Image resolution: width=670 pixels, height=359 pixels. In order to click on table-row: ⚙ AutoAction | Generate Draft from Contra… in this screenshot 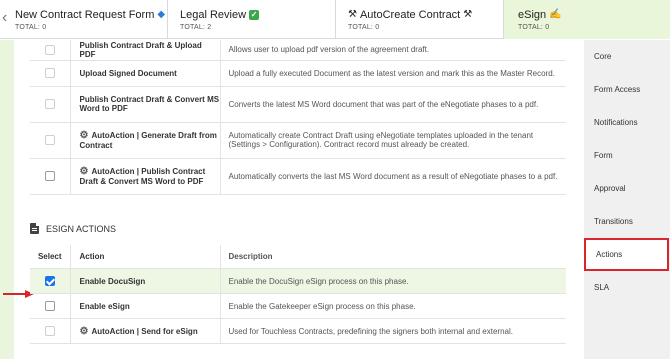, I will do `click(298, 140)`.